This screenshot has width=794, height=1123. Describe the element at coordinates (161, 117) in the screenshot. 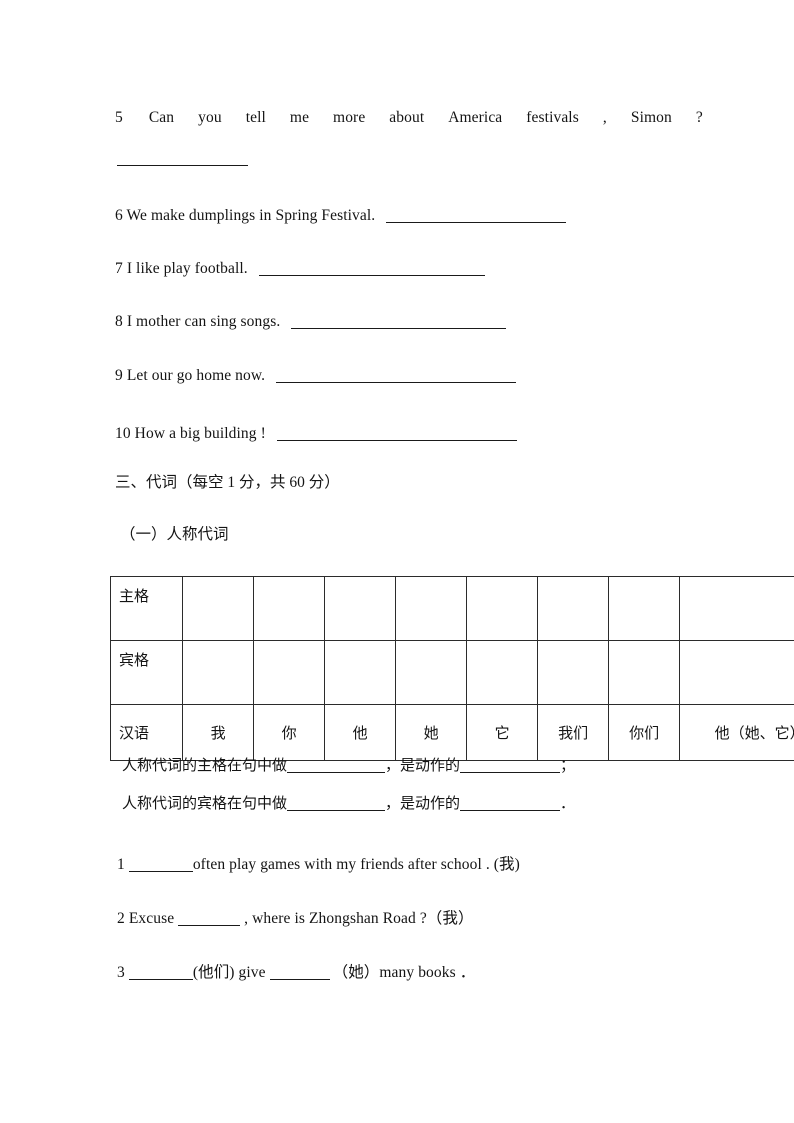

I see `q5-word-1: Can` at that location.